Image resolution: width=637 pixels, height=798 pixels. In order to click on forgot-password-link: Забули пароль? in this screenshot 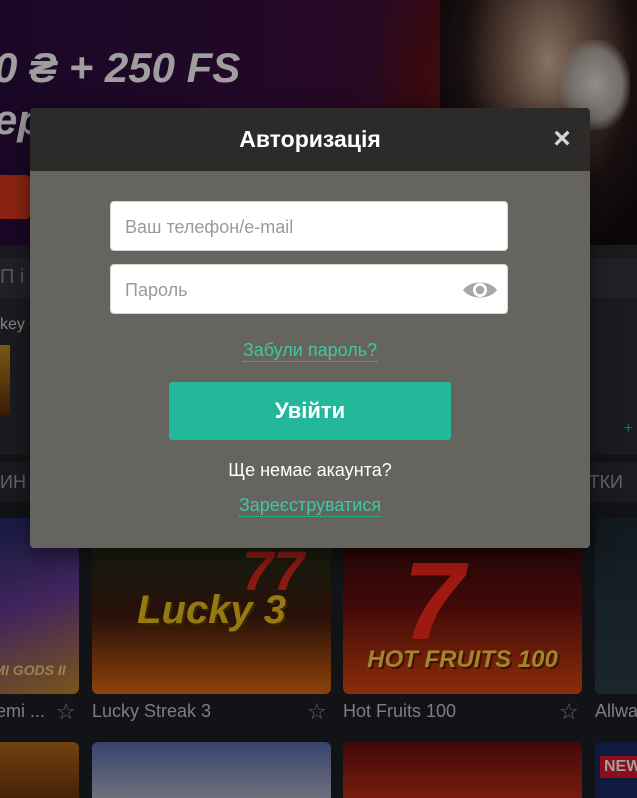, I will do `click(310, 351)`.